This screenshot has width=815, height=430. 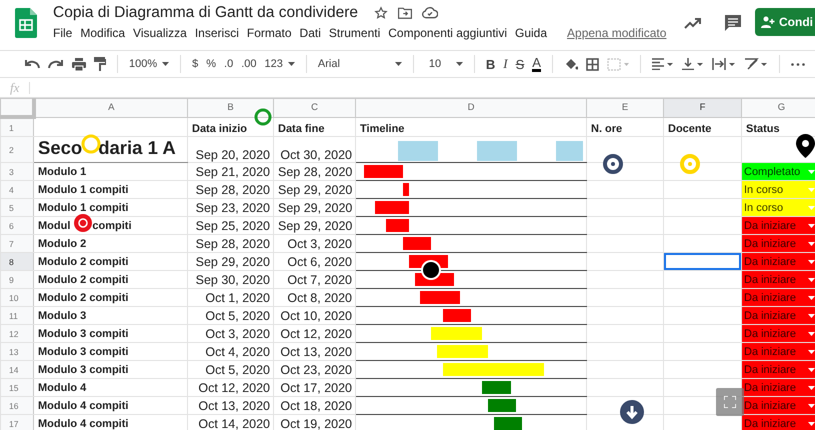 I want to click on column-header: D, so click(x=471, y=107).